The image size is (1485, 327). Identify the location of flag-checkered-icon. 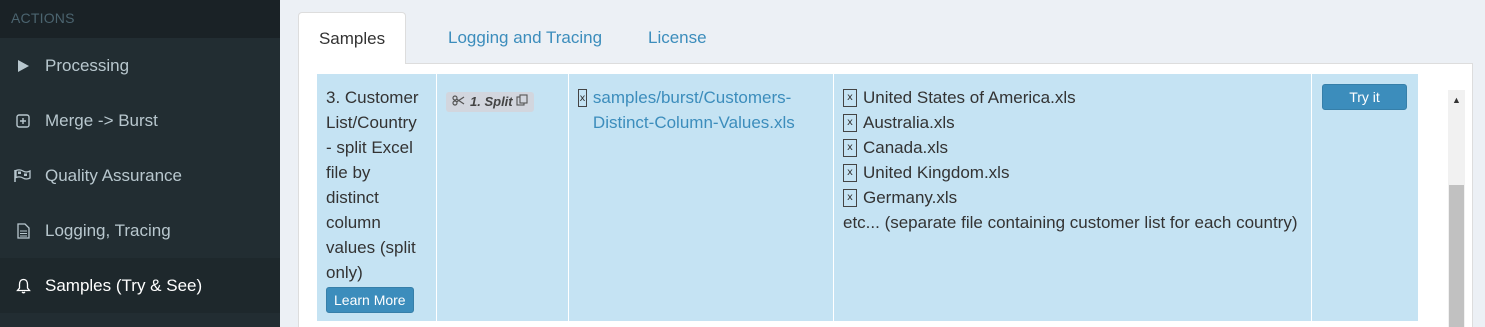
(23, 175).